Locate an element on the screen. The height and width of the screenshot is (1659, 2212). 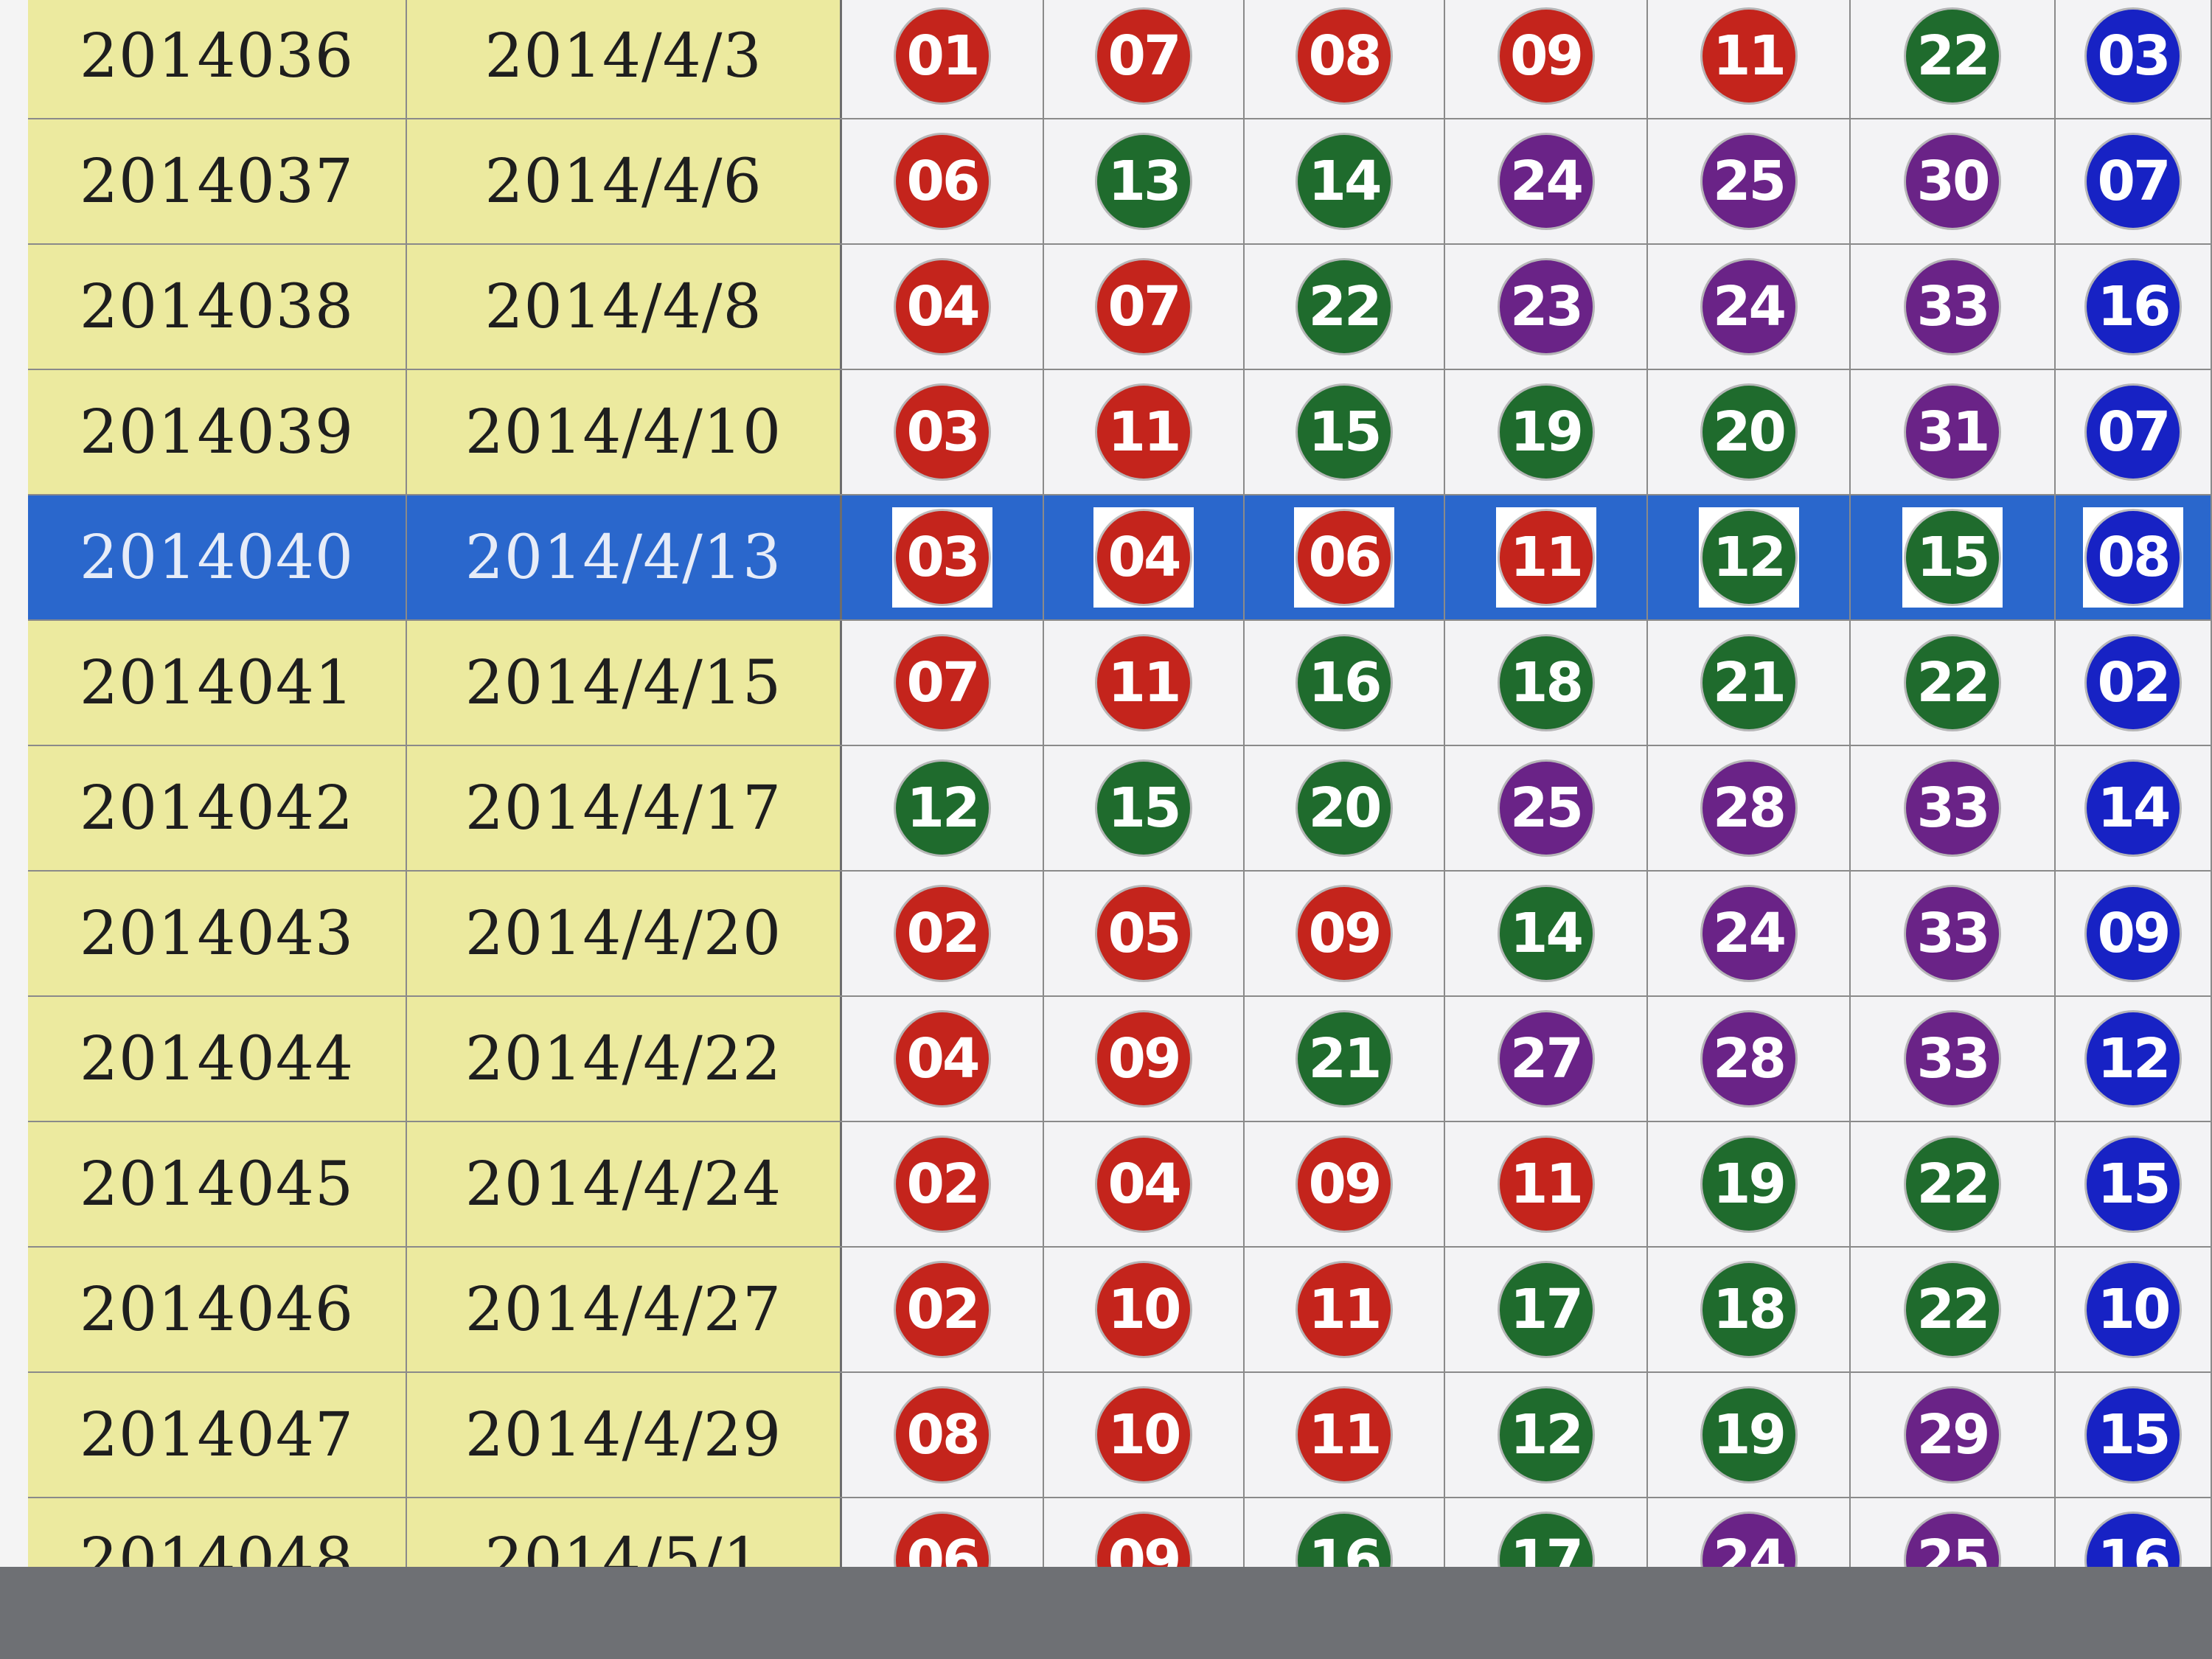
date-cell: 2014/4/6 is located at coordinates (624, 181).